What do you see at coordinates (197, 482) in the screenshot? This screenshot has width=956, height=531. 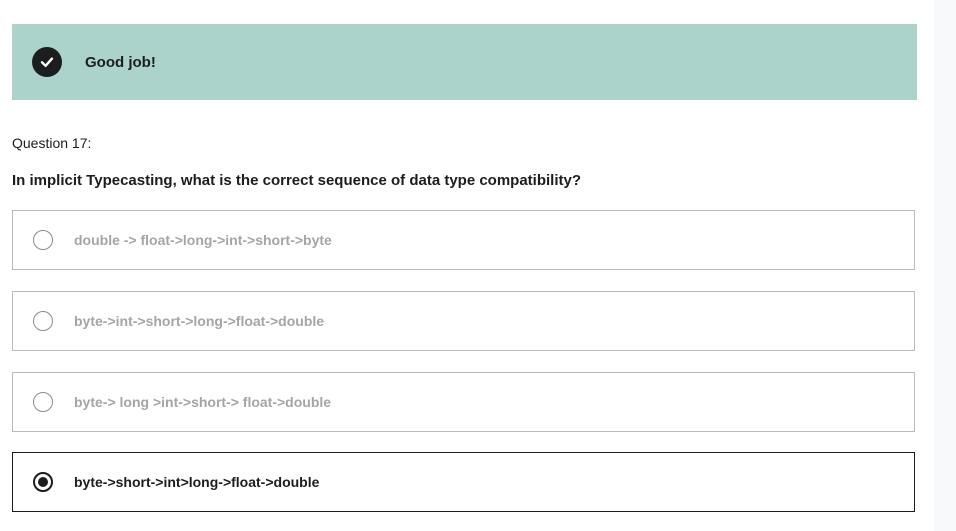 I see `answer-option-label: byte->short->int>long->float->double` at bounding box center [197, 482].